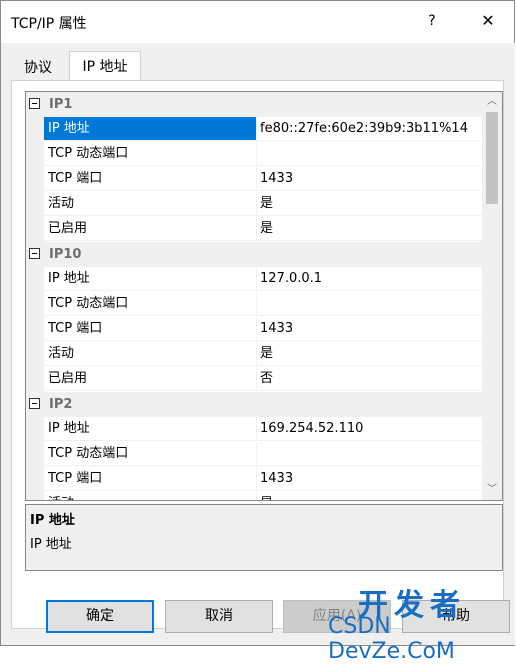 Image resolution: width=516 pixels, height=664 pixels. Describe the element at coordinates (61, 404) in the screenshot. I see `category-label: IP2` at that location.